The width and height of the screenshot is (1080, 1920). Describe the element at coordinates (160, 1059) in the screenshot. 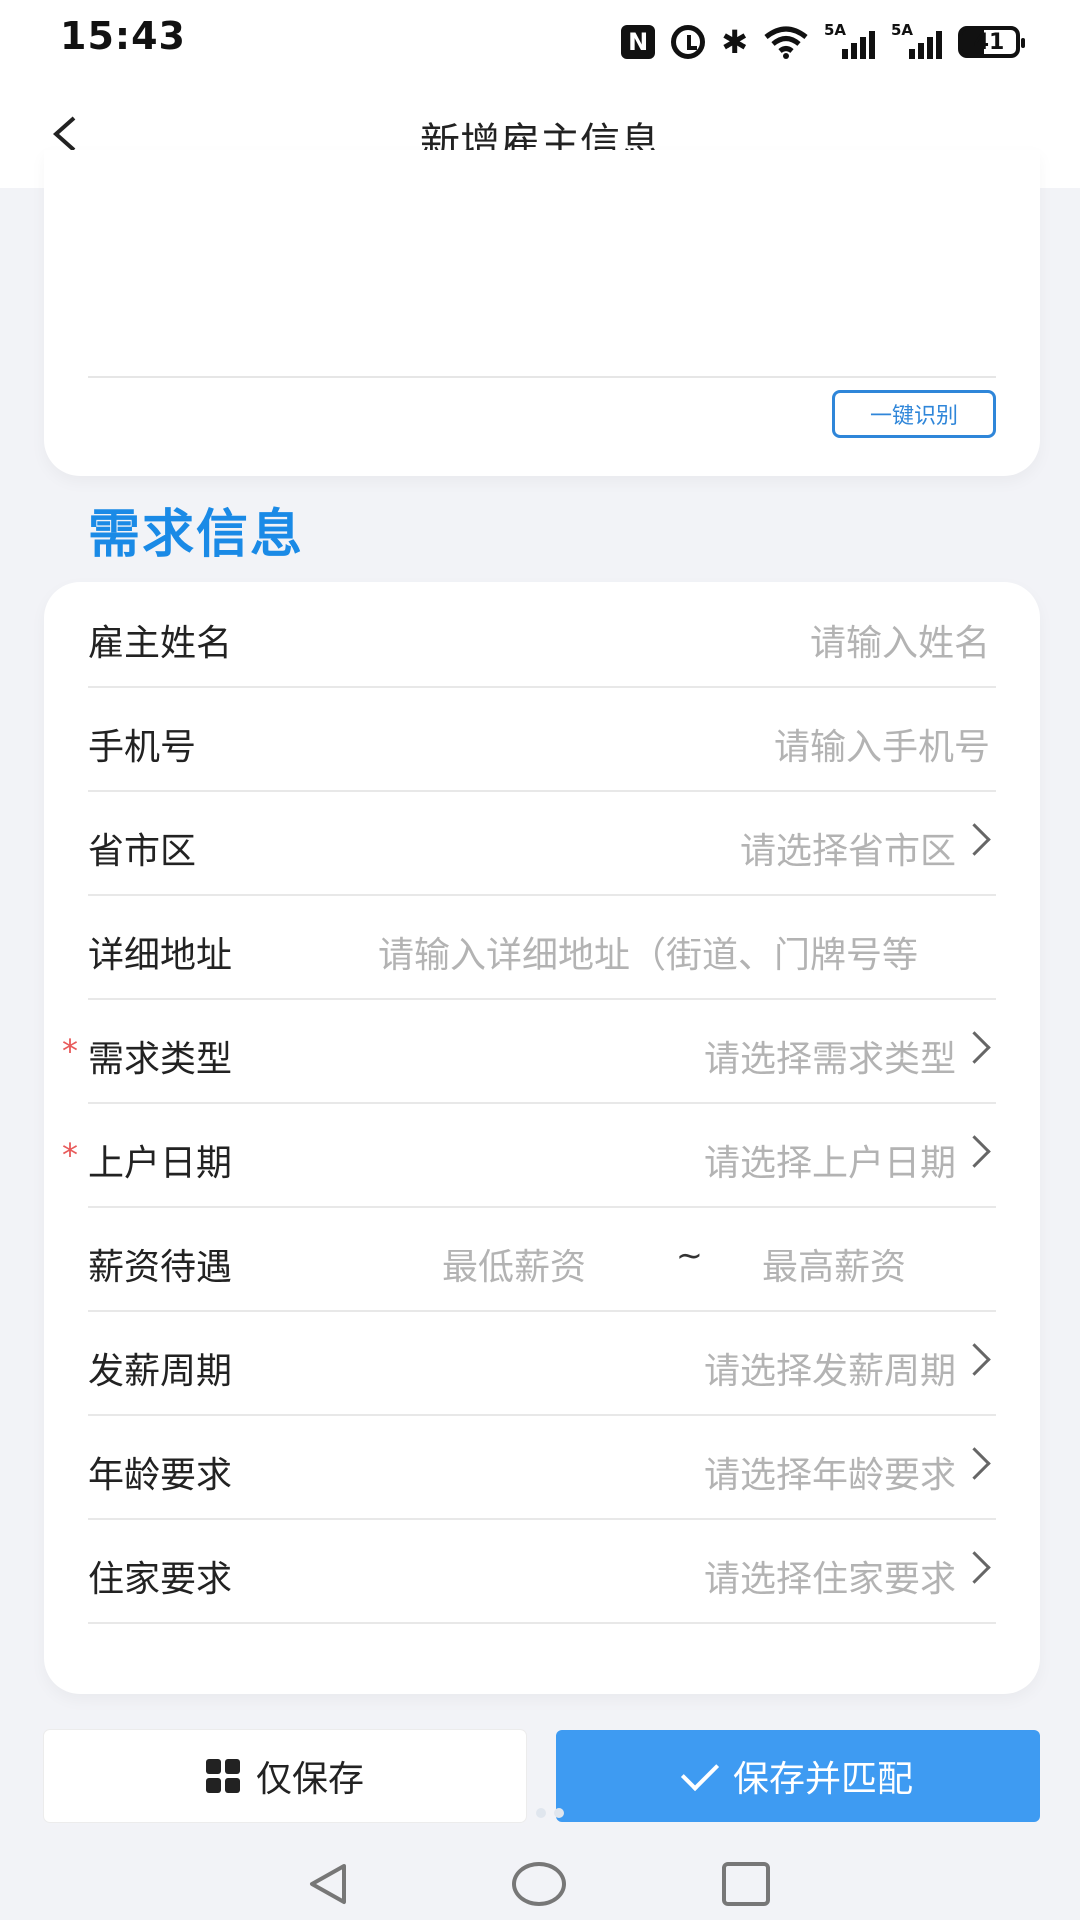

I see `demand-type-label: 需求类型` at that location.